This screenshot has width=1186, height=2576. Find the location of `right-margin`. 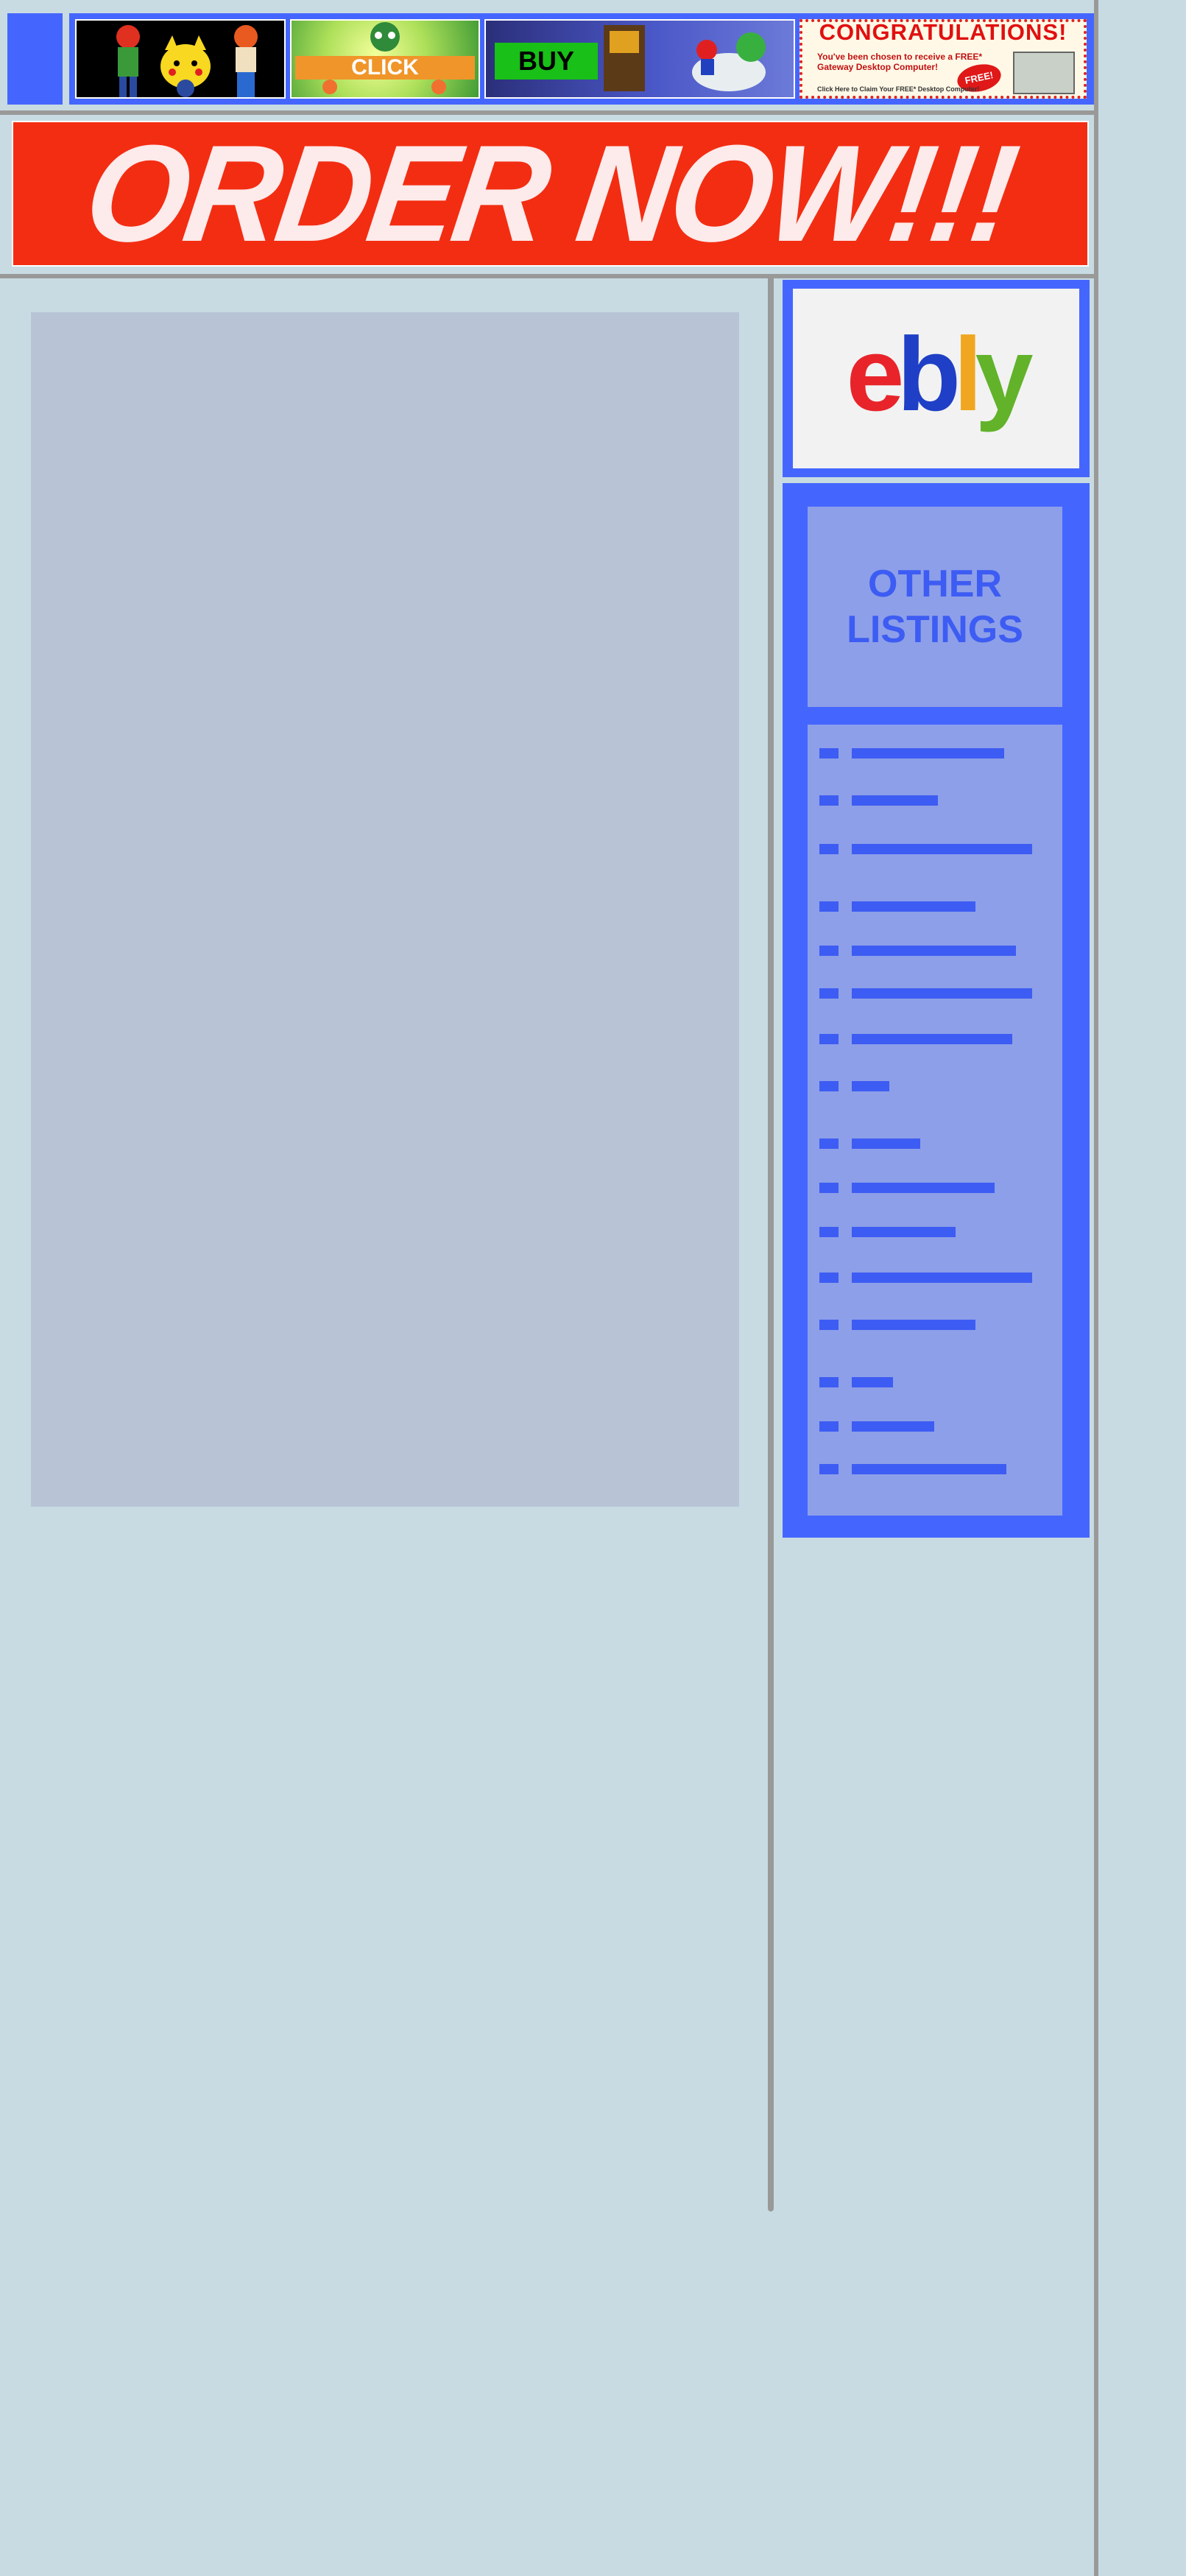

right-margin is located at coordinates (1142, 1288).